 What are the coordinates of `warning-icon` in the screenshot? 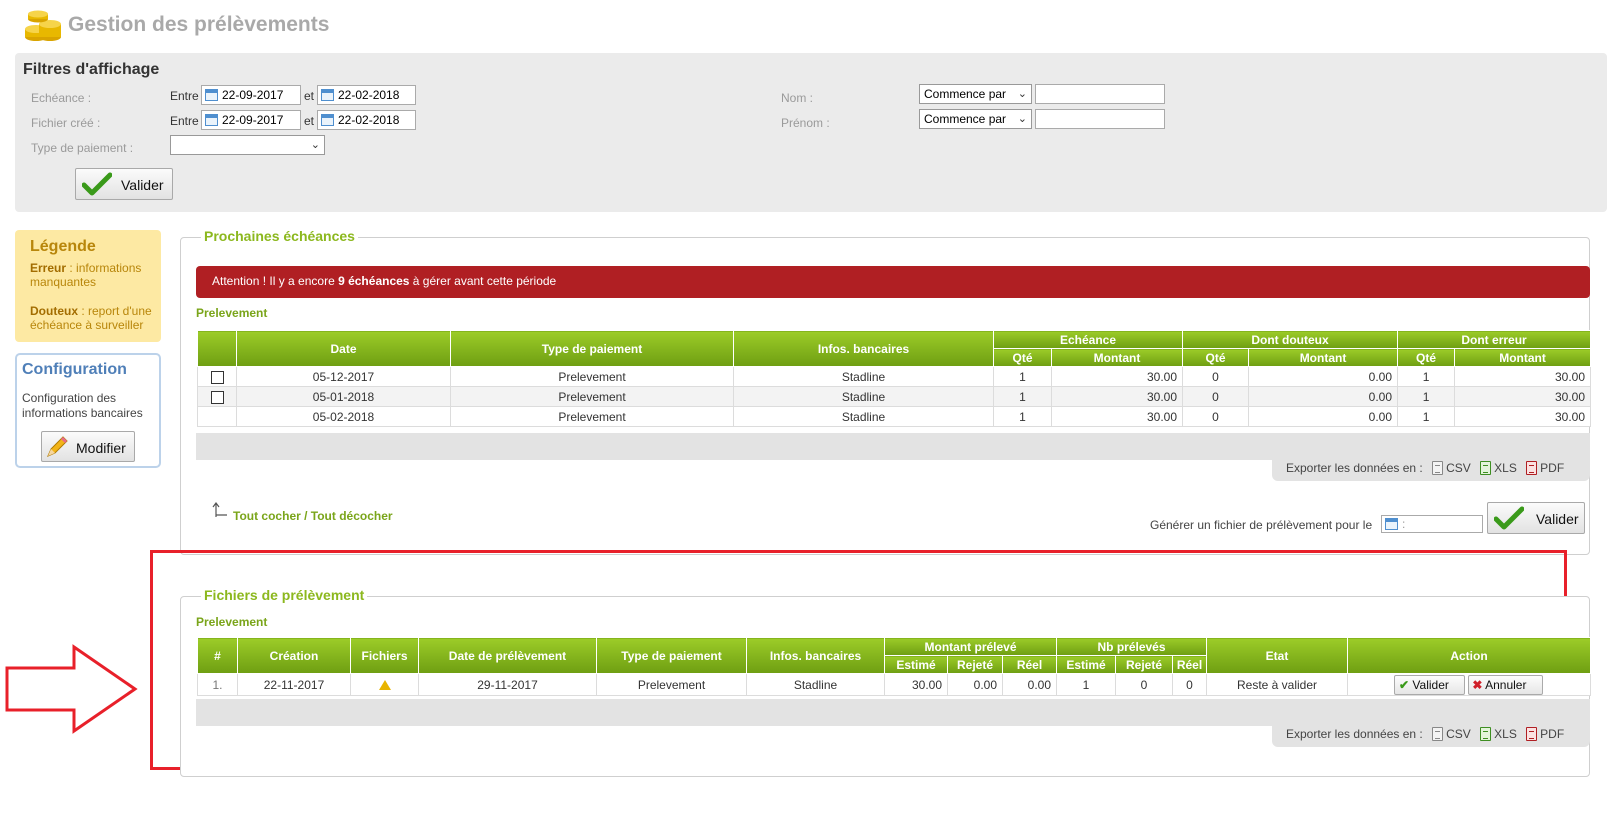 It's located at (384, 685).